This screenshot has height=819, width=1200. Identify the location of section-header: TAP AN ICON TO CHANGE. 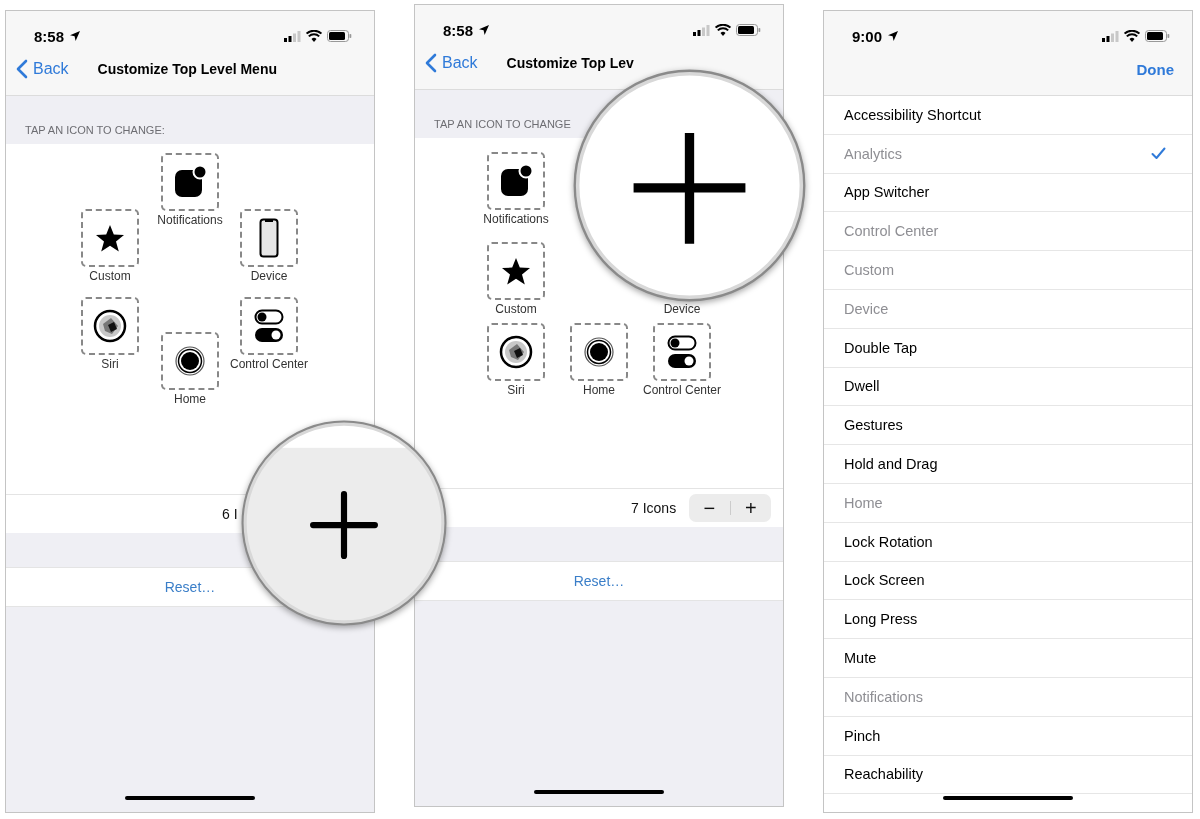
(502, 124).